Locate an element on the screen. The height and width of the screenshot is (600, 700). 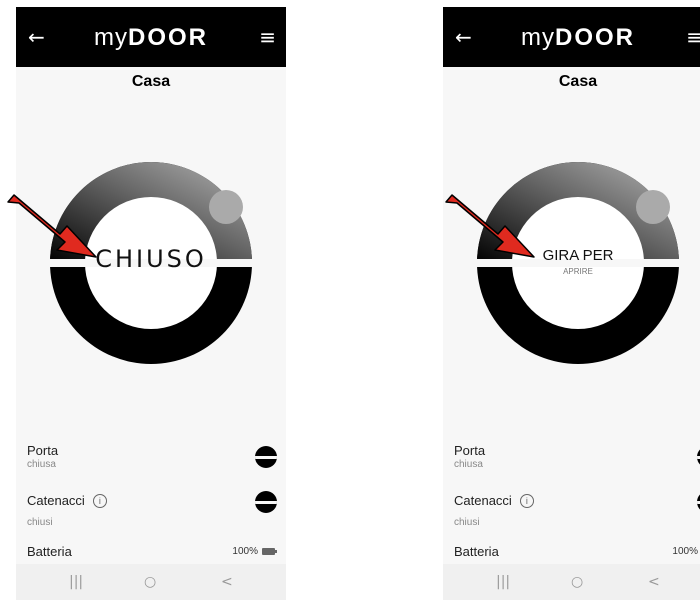
porta-lock-state-icon is located at coordinates (266, 457).